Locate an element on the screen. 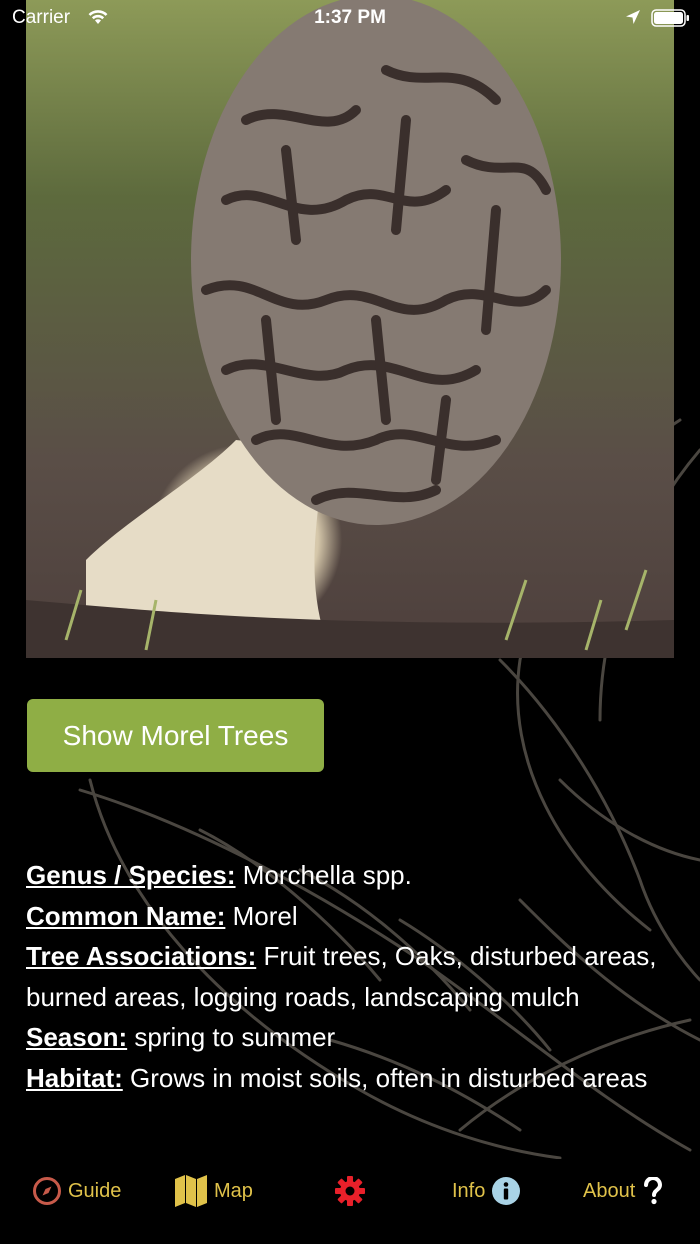  detail-season: Season: spring to summer is located at coordinates (351, 1037).